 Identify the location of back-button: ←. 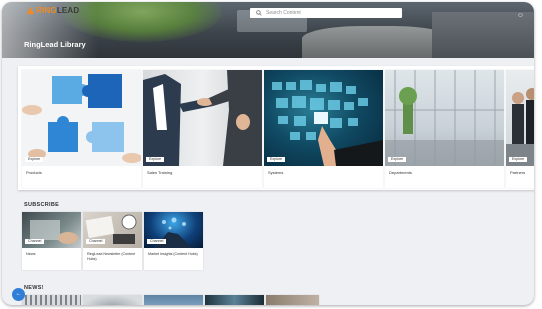
(18, 294).